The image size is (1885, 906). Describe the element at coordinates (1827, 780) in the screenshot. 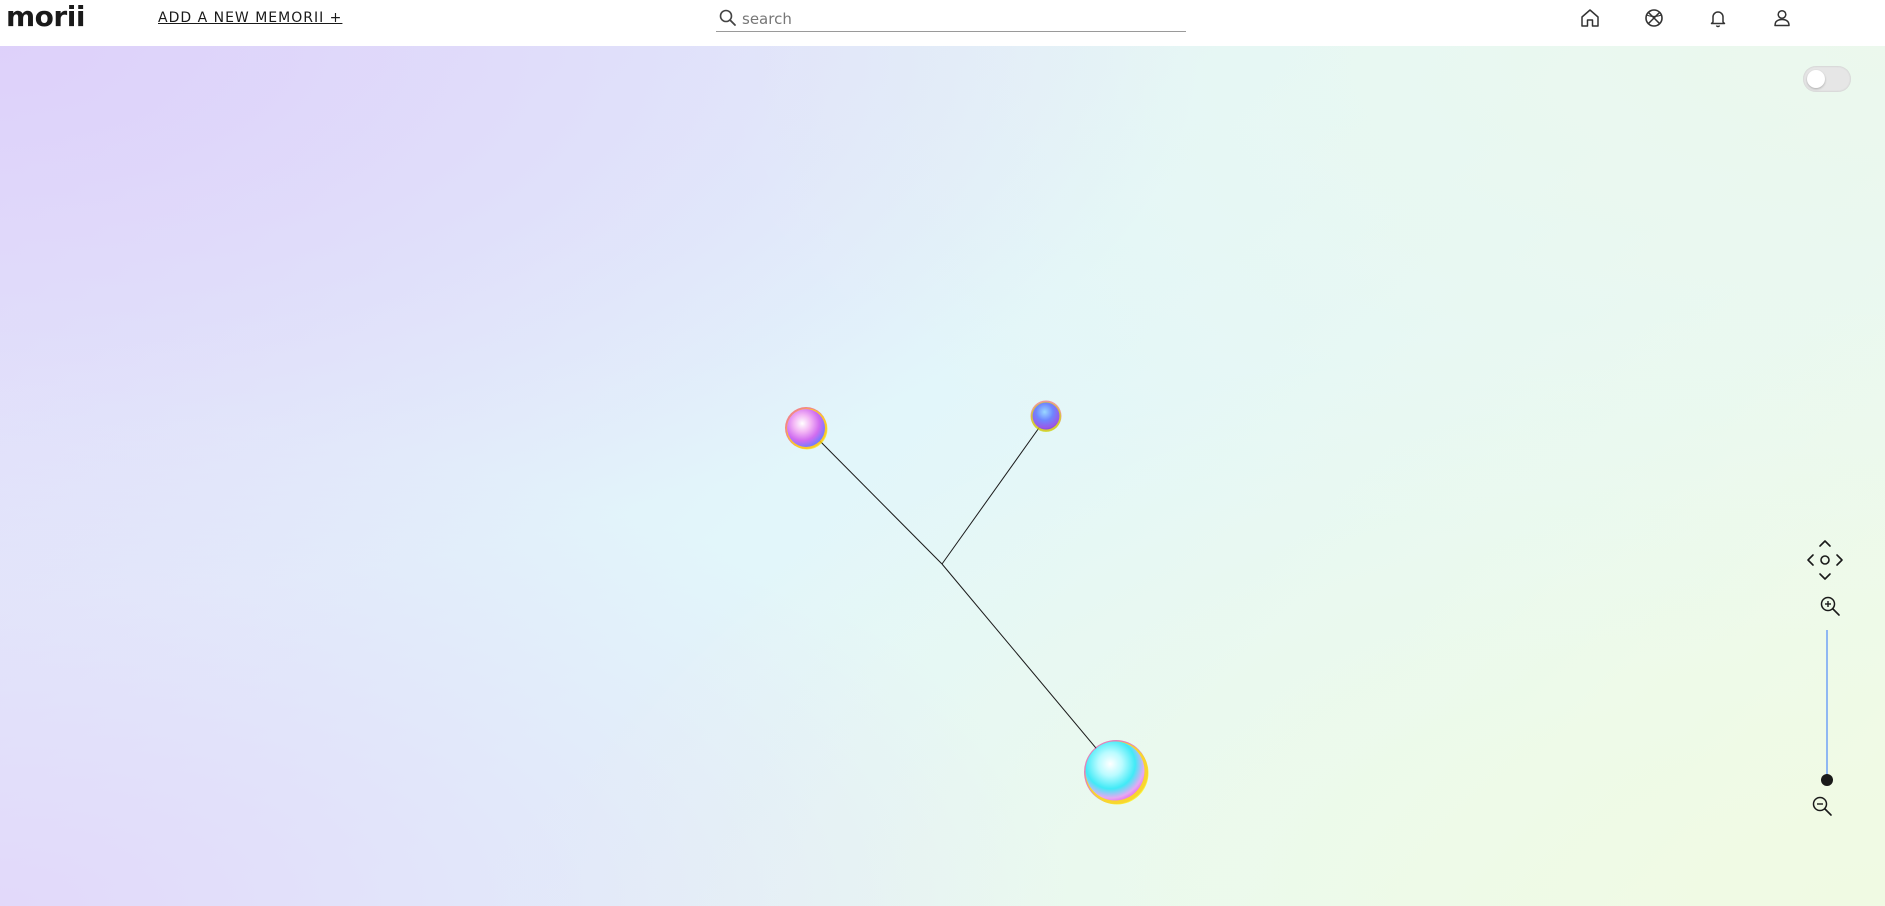

I see `zoom-slider-thumb` at that location.